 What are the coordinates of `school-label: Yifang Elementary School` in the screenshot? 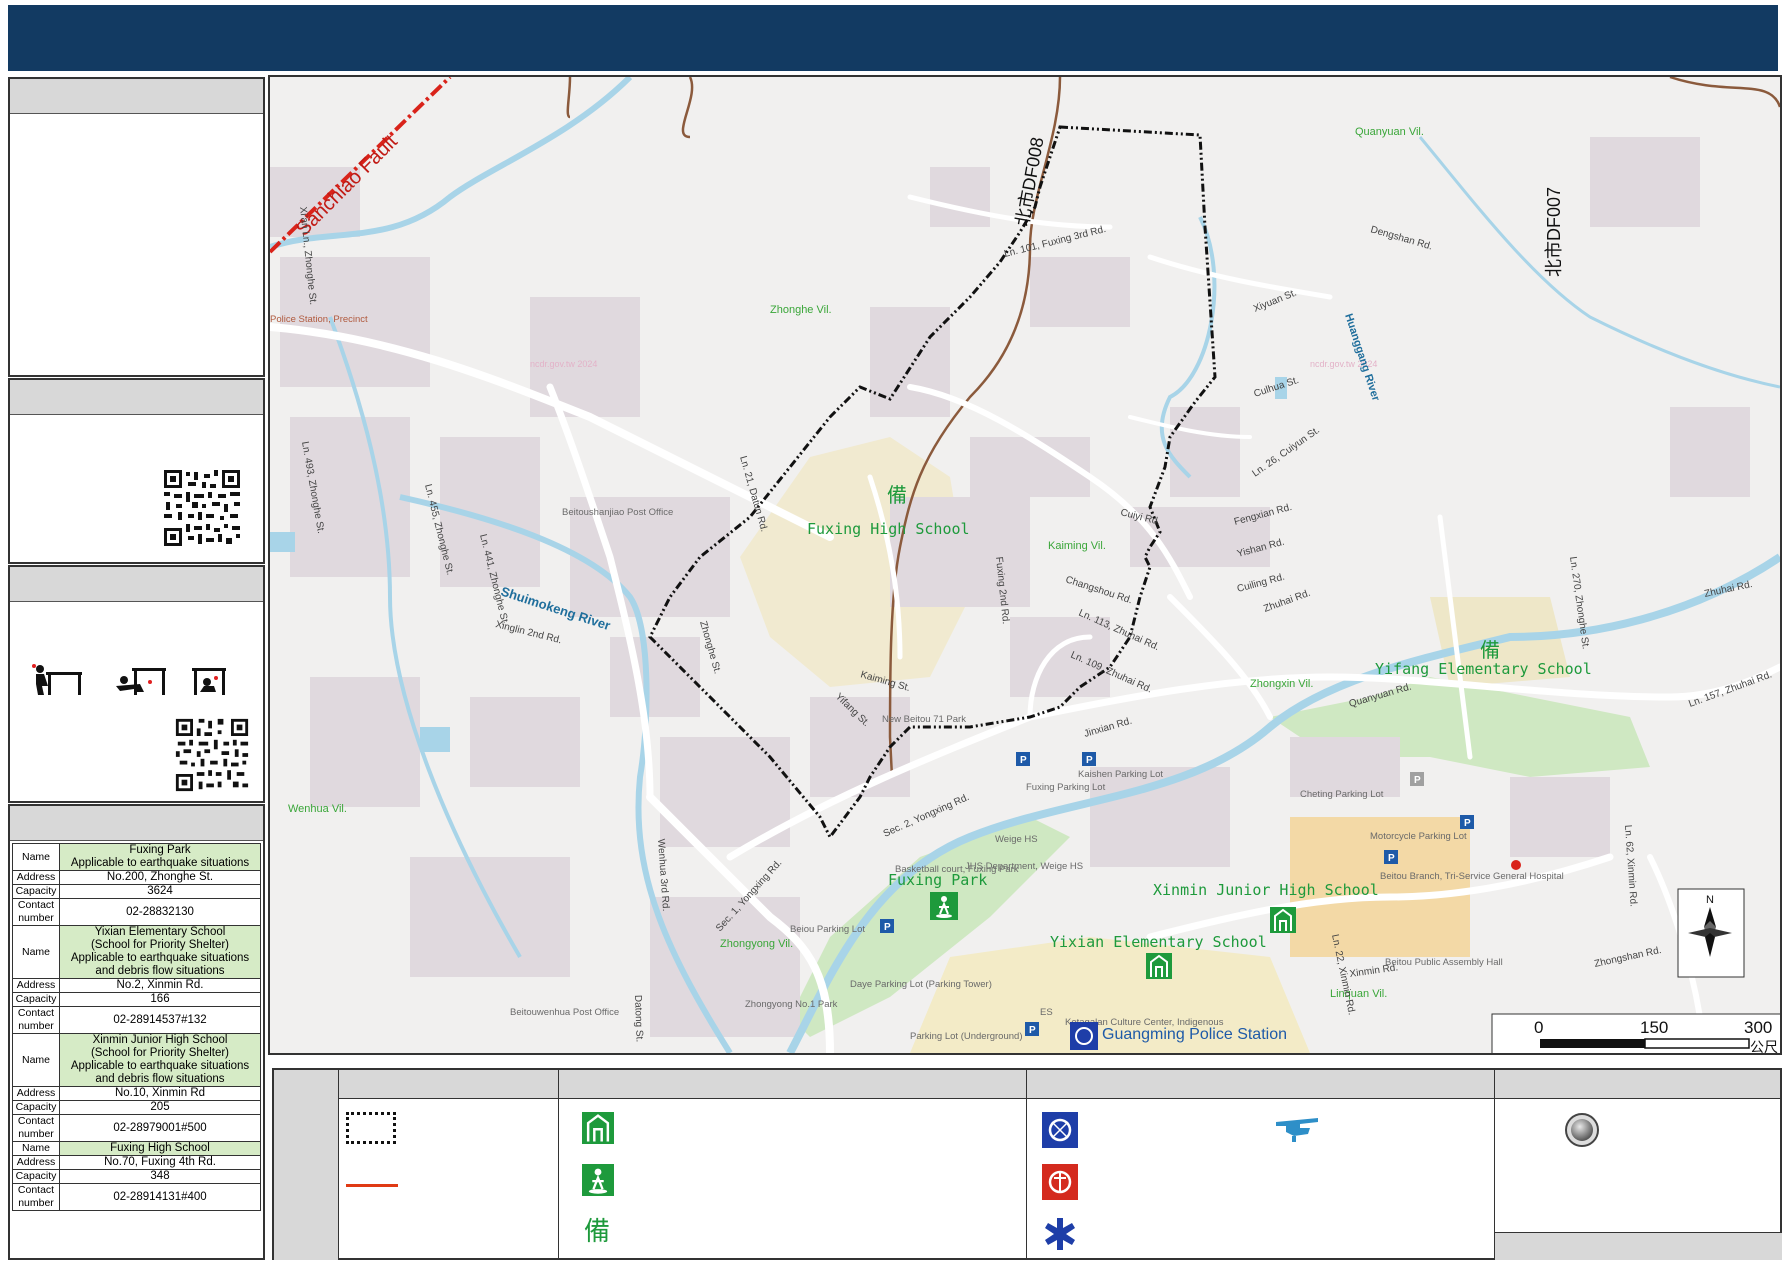 It's located at (1483, 669).